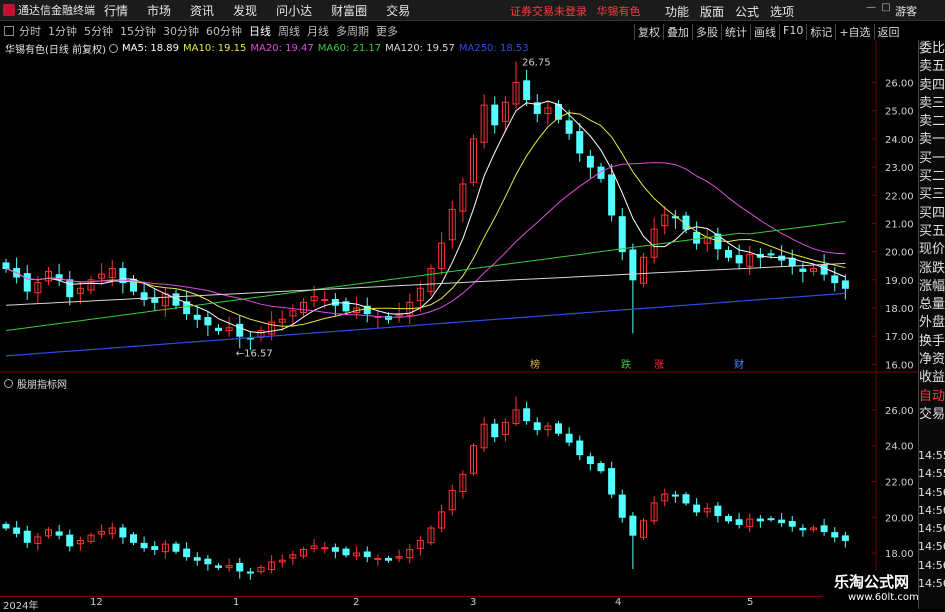 This screenshot has width=945, height=612. What do you see at coordinates (872, 582) in the screenshot?
I see `watermark-title: 乐淘公式网` at bounding box center [872, 582].